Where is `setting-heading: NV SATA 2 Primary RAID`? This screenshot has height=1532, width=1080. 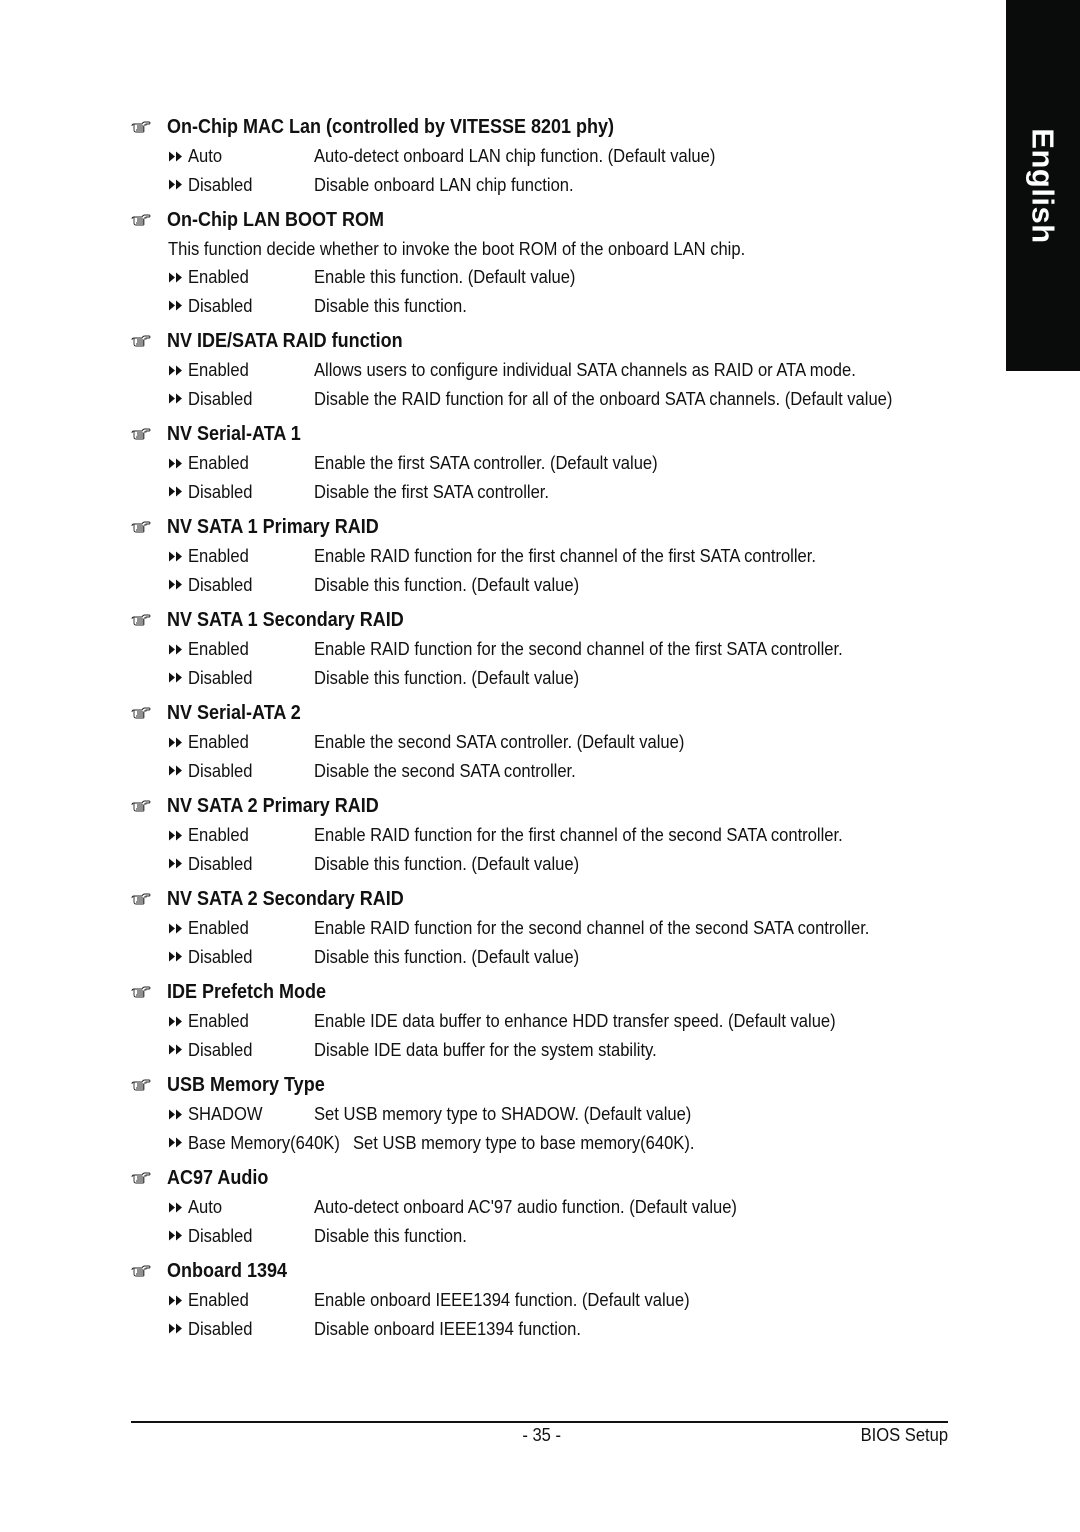
setting-heading: NV SATA 2 Primary RAID is located at coordinates (546, 806).